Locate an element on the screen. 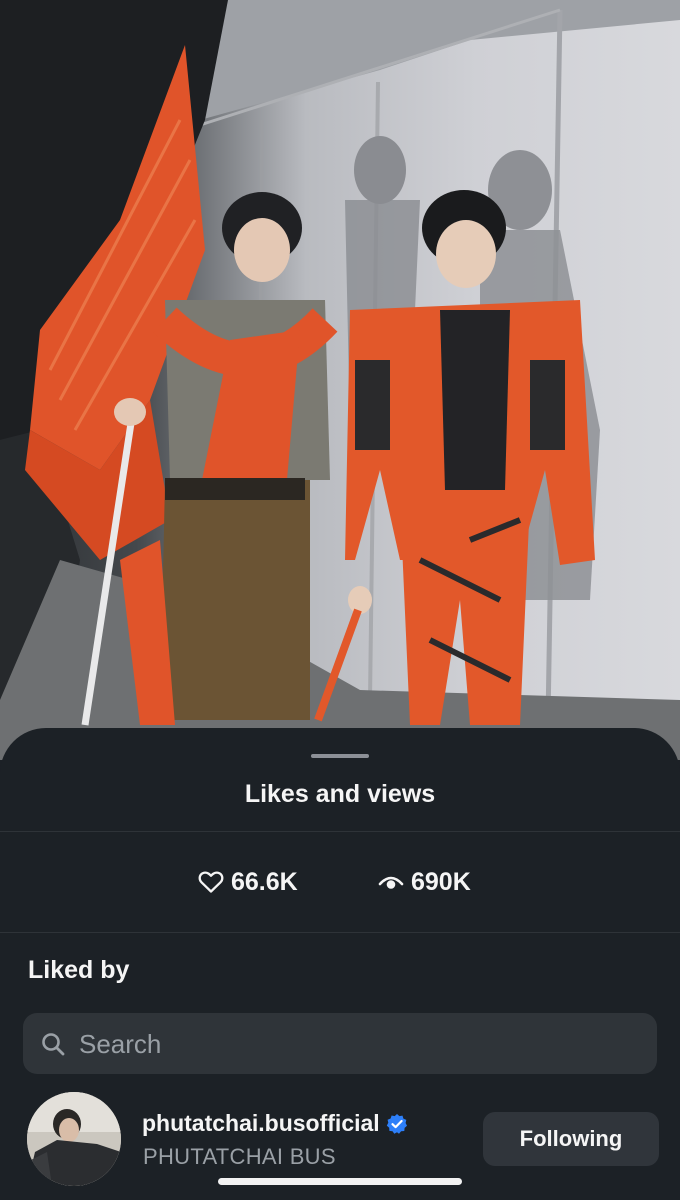  username-line: phutatchai.busofficial is located at coordinates (275, 1123).